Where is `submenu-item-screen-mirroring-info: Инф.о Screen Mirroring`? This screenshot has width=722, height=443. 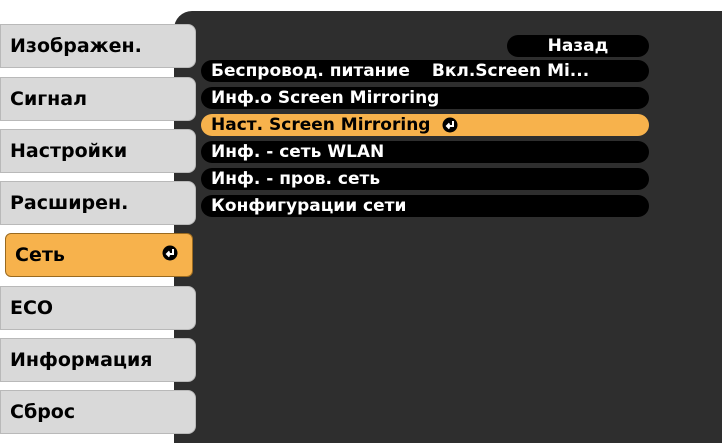 submenu-item-screen-mirroring-info: Инф.о Screen Mirroring is located at coordinates (425, 98).